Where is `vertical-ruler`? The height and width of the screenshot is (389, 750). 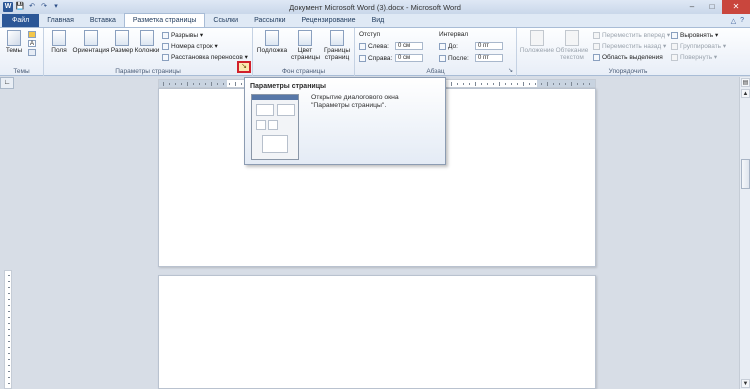 vertical-ruler is located at coordinates (8, 329).